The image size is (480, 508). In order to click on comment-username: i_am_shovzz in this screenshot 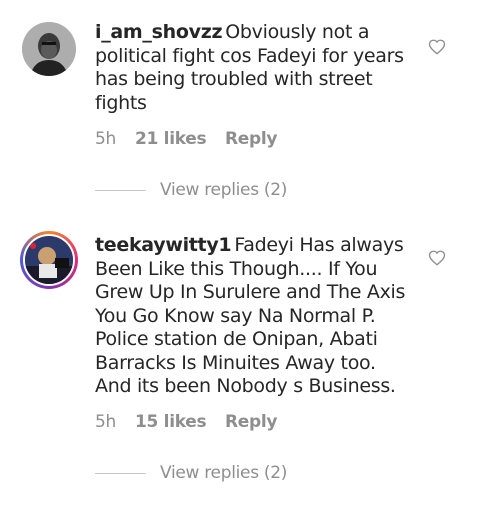, I will do `click(159, 32)`.